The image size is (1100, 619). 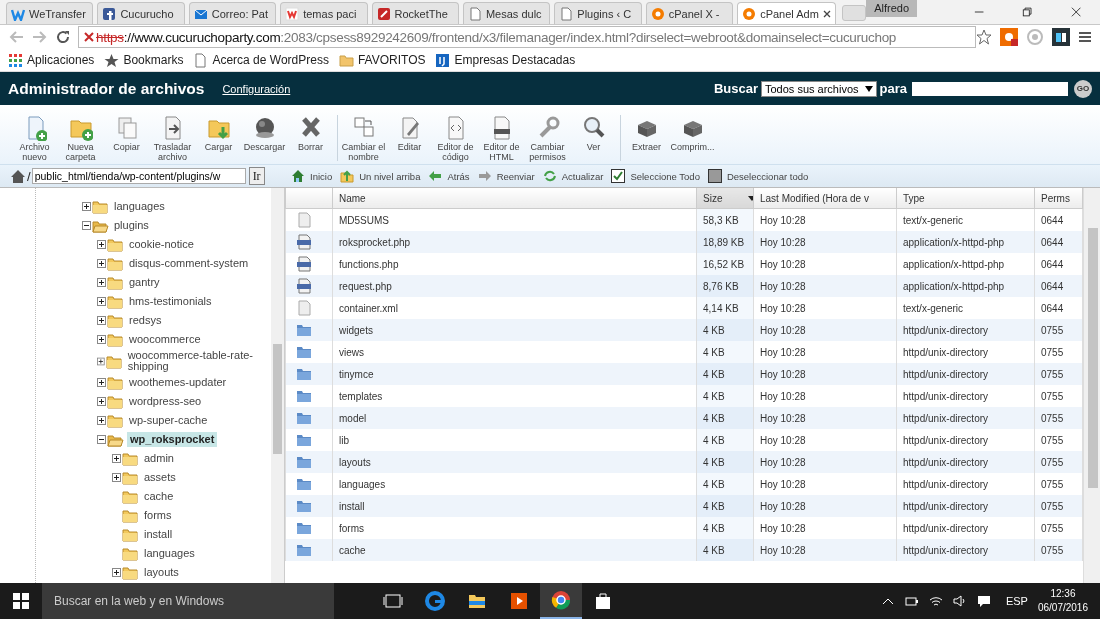 What do you see at coordinates (363, 138) in the screenshot?
I see `toolbar-button: Cambiar el nombre` at bounding box center [363, 138].